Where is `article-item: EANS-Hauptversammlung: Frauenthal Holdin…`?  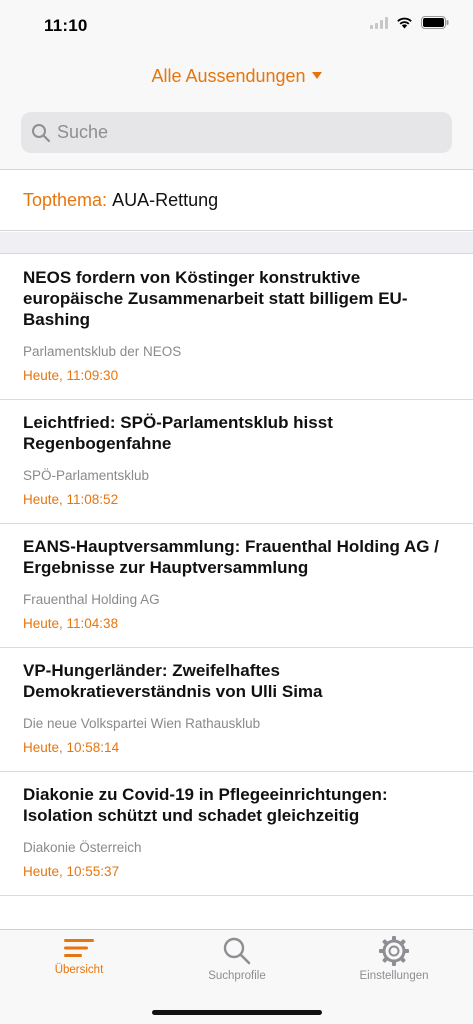
article-item: EANS-Hauptversammlung: Frauenthal Holdin… is located at coordinates (236, 586).